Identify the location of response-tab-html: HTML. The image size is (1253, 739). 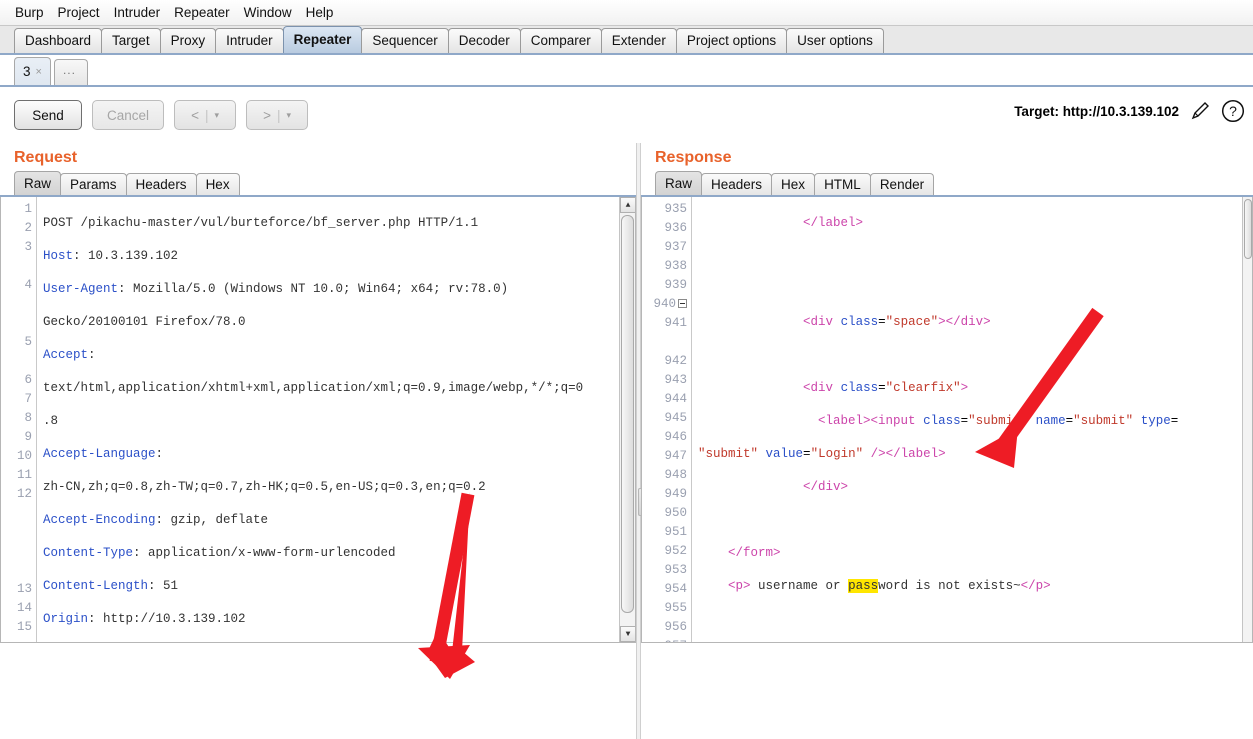
(842, 184).